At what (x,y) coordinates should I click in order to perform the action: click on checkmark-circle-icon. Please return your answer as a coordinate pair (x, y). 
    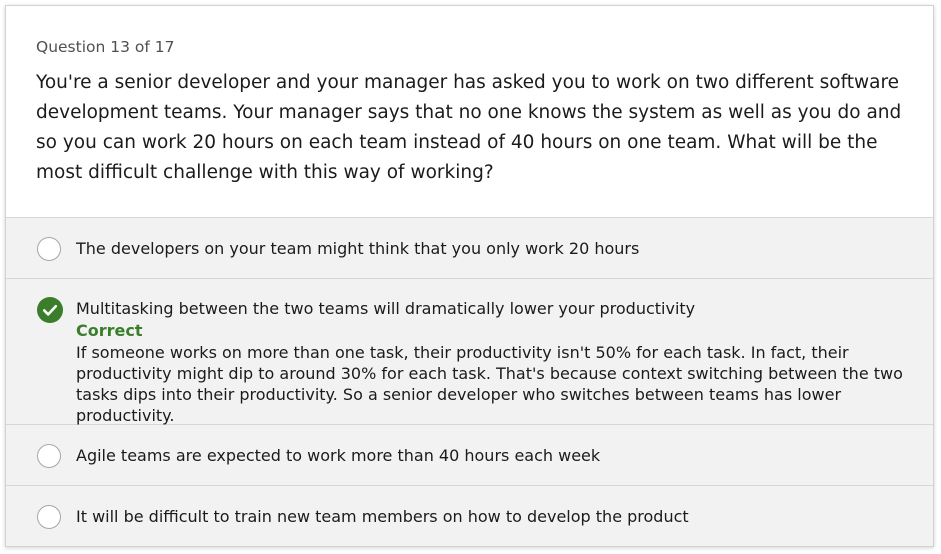
    Looking at the image, I should click on (50, 310).